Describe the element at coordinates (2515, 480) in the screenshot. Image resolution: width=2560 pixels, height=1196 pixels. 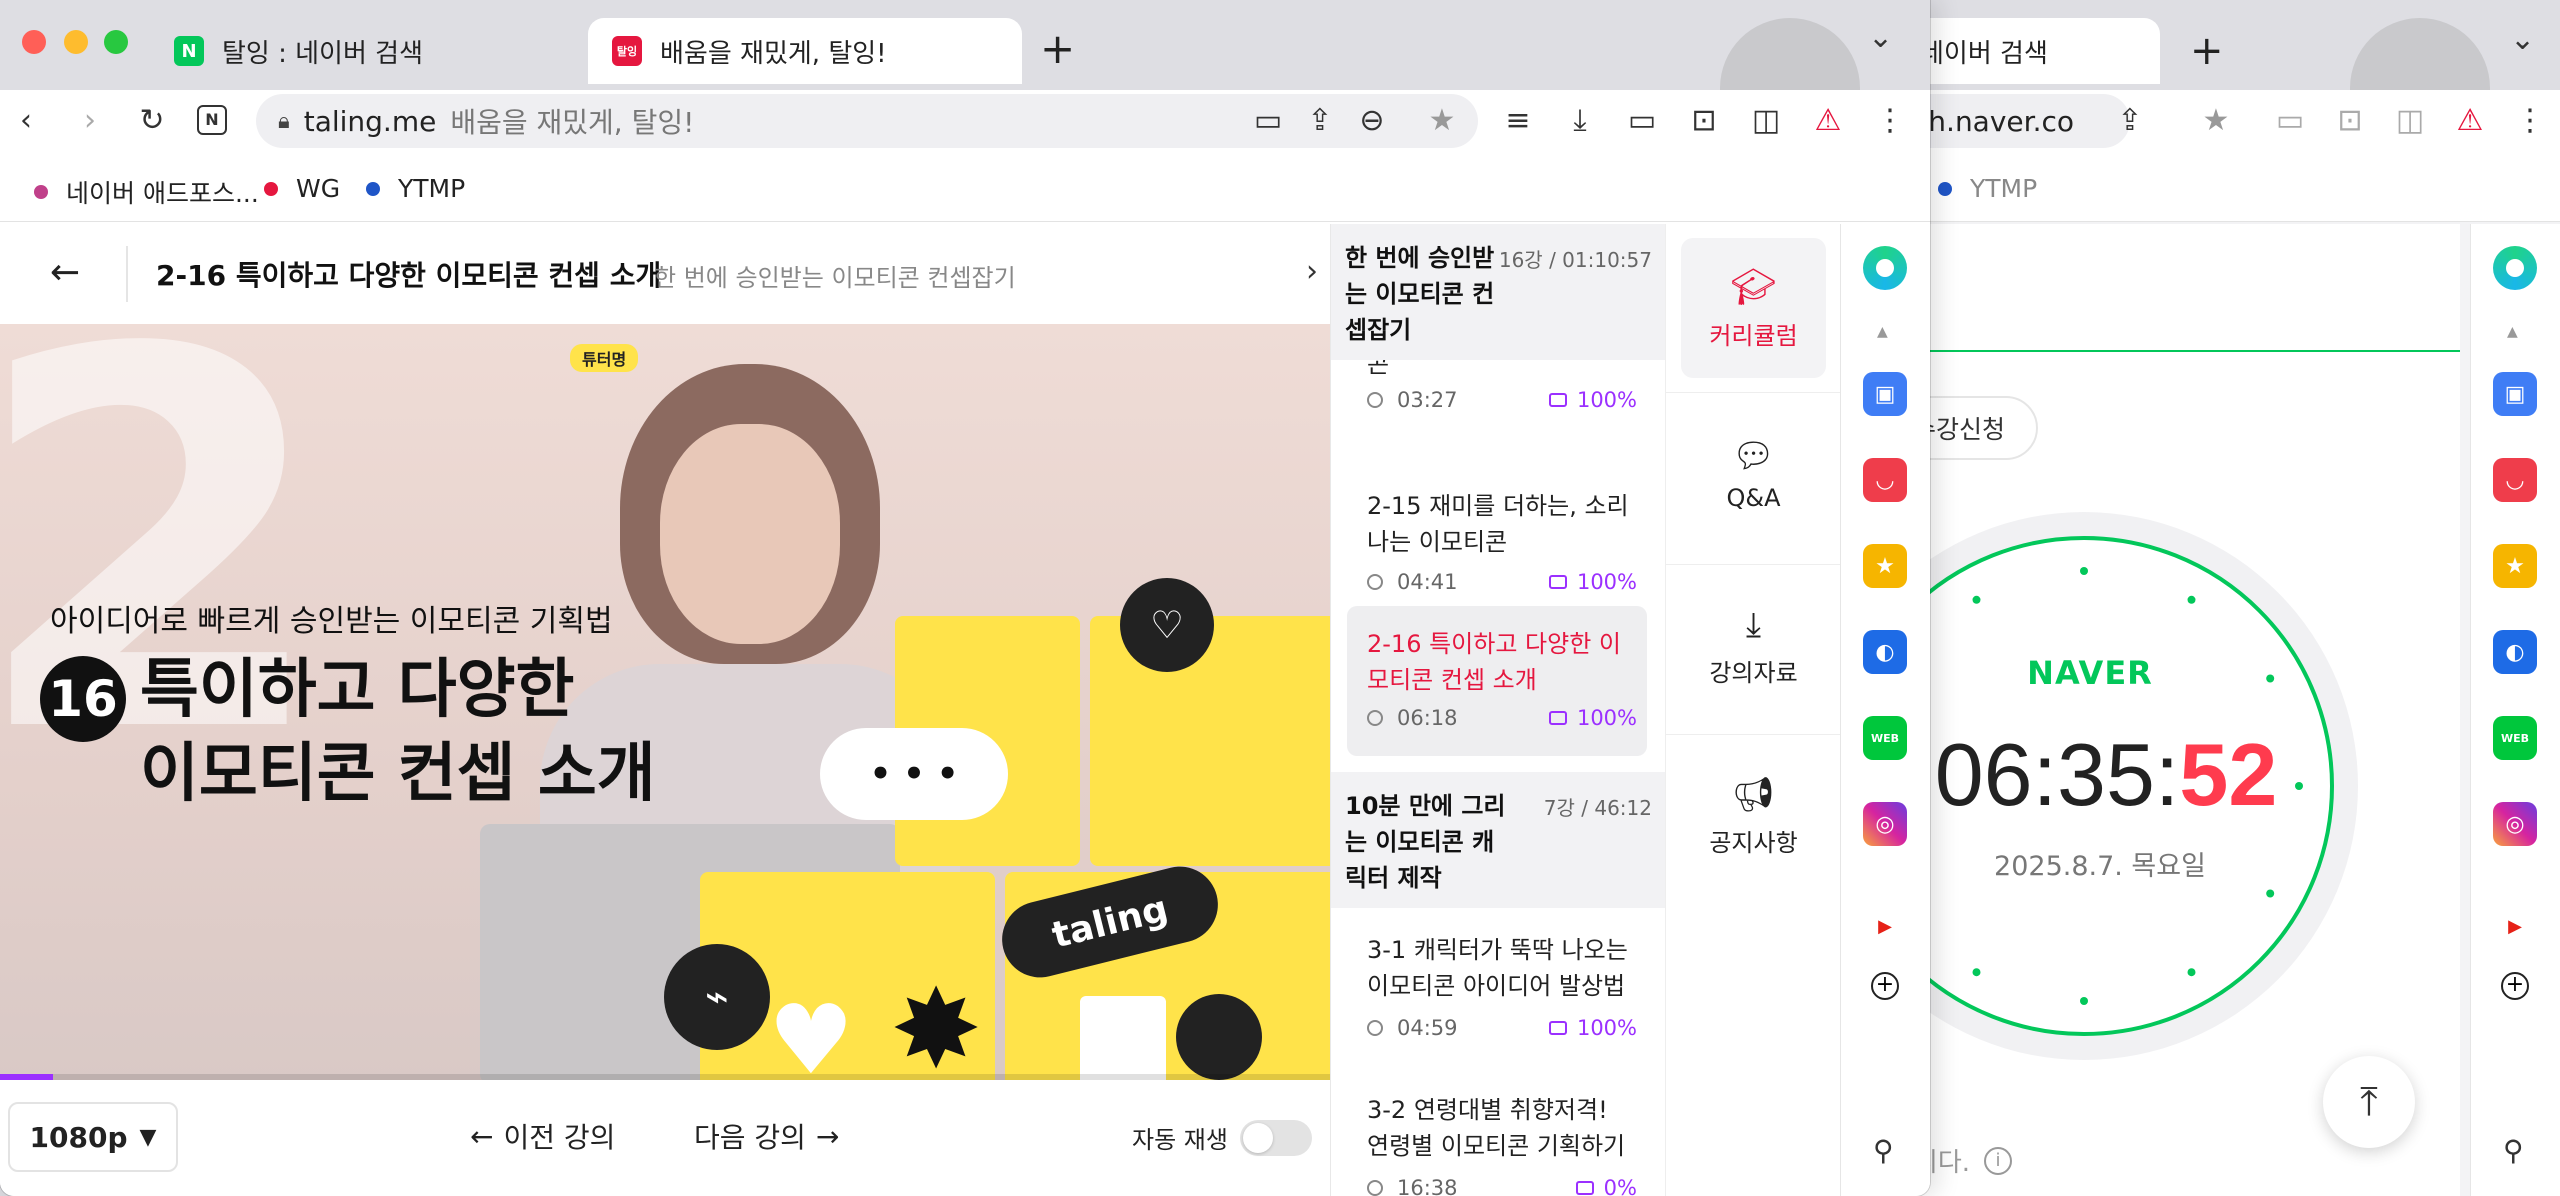
I see `back-sidebar-pocket-icon: ◡` at that location.